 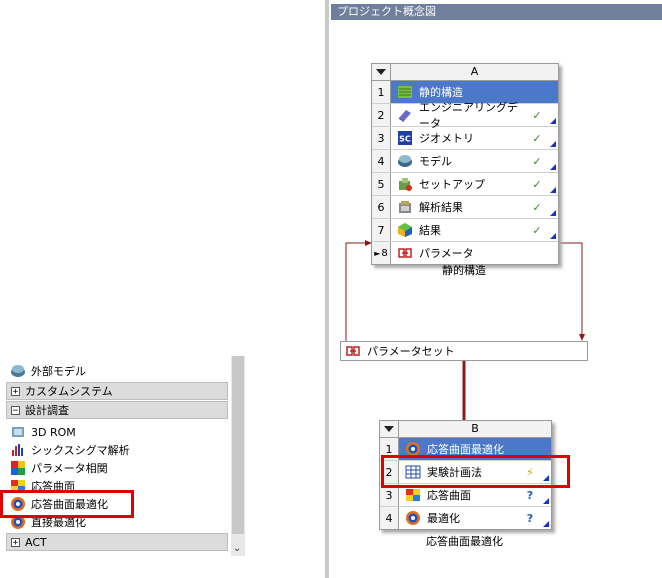 What do you see at coordinates (381, 207) in the screenshot?
I see `cell-number: 6` at bounding box center [381, 207].